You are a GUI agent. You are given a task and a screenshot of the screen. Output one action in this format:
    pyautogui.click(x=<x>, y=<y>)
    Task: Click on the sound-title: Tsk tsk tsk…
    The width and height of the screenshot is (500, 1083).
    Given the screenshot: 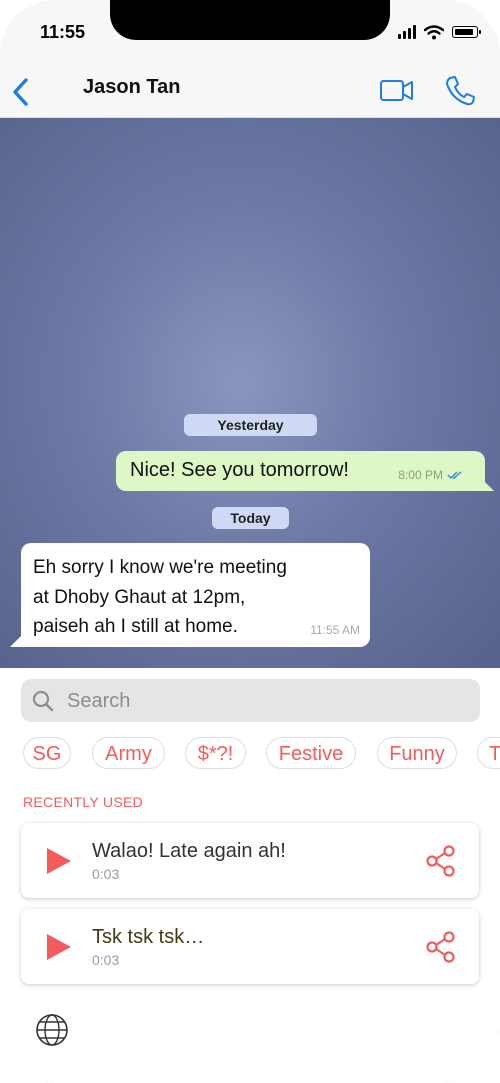 What is the action you would take?
    pyautogui.click(x=148, y=937)
    